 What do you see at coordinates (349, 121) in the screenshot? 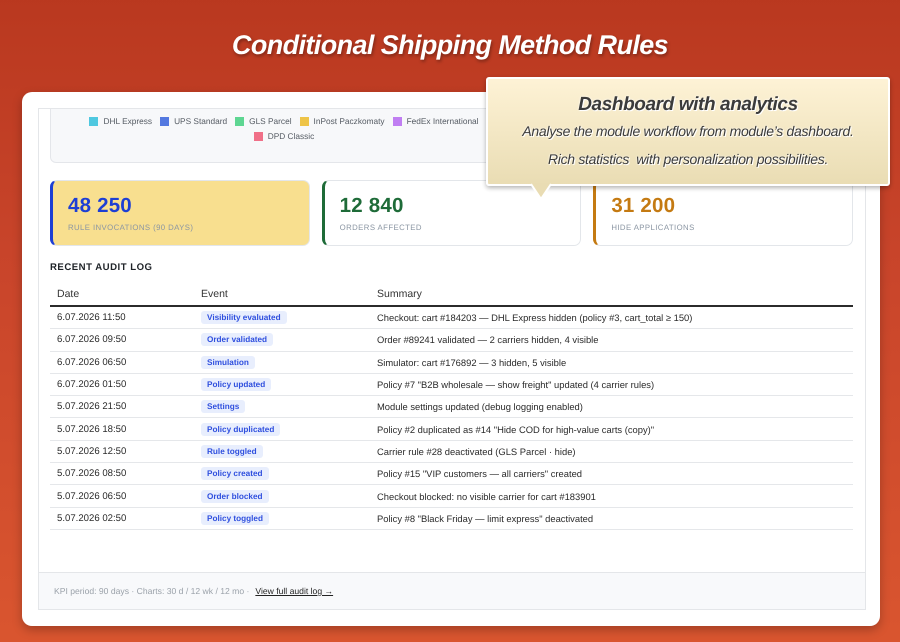
I see `legend-label: InPost Paczkomaty` at bounding box center [349, 121].